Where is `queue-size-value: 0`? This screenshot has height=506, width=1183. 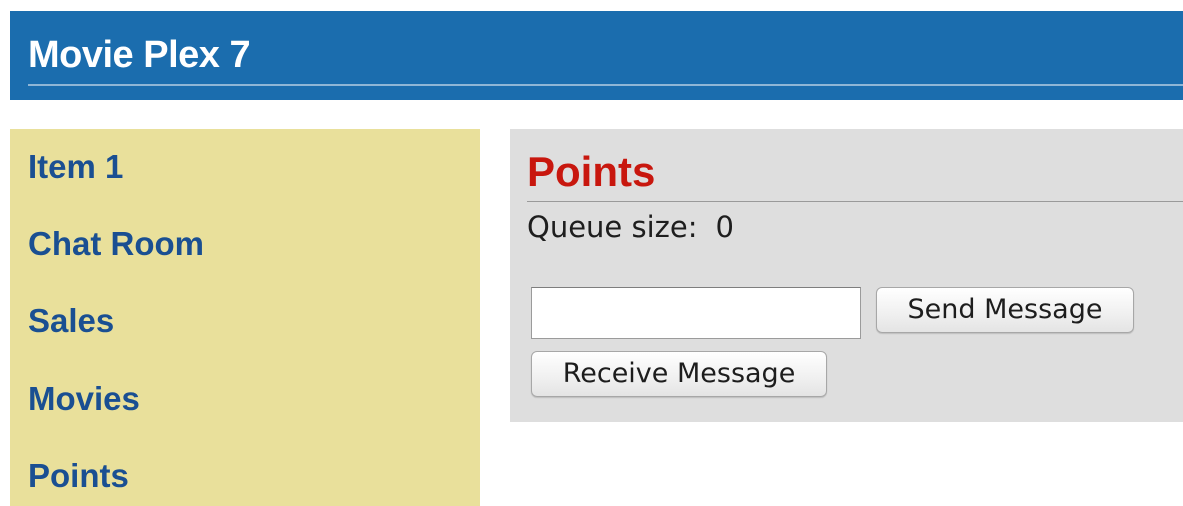
queue-size-value: 0 is located at coordinates (724, 227).